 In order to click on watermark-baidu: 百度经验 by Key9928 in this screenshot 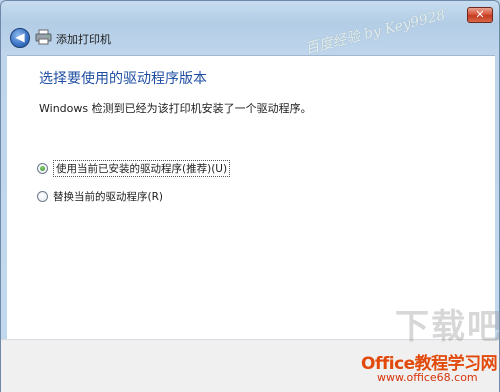, I will do `click(375, 32)`.